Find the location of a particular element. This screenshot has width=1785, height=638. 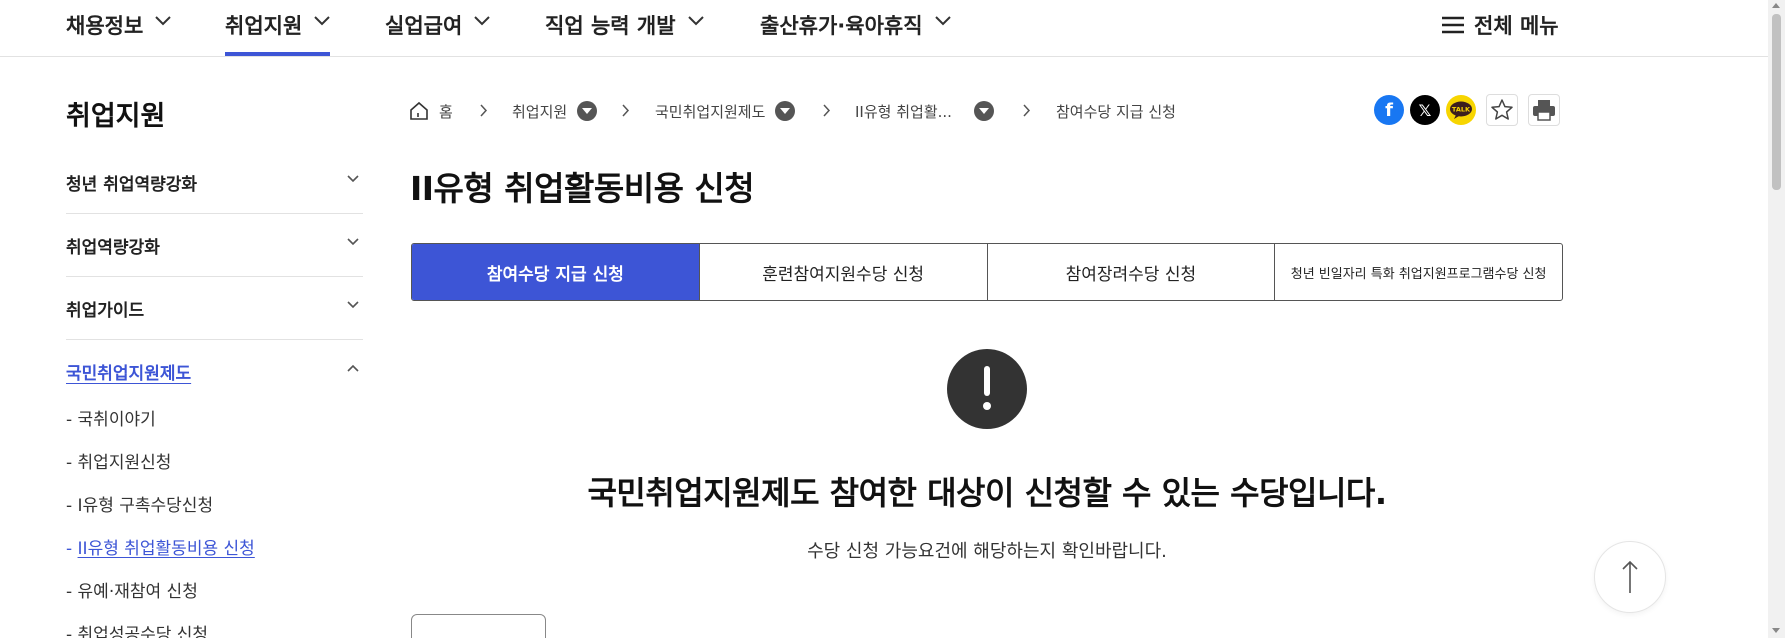

breadcrumb-item: 국민취업지원제도 is located at coordinates (725, 111).